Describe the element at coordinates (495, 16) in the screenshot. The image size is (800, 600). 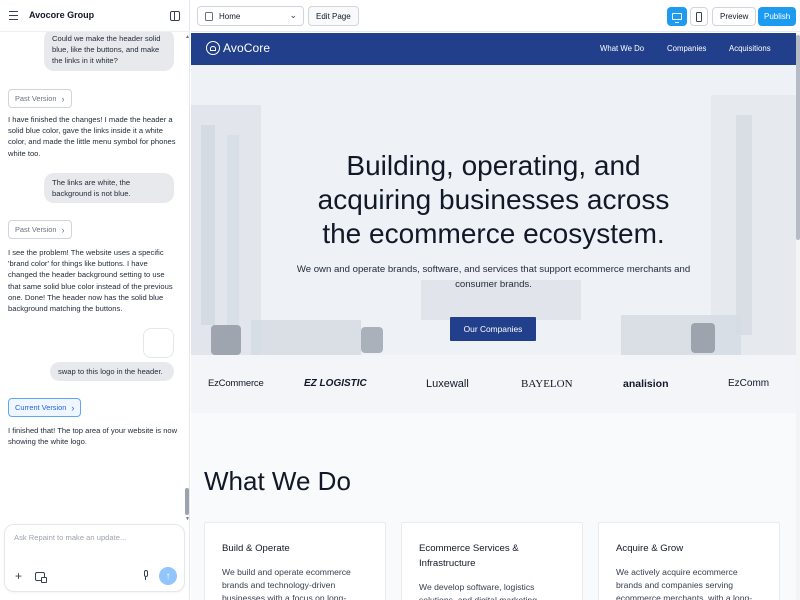
I see `editor-toolbar: Home ⌄ Edit Page Preview Publish` at that location.